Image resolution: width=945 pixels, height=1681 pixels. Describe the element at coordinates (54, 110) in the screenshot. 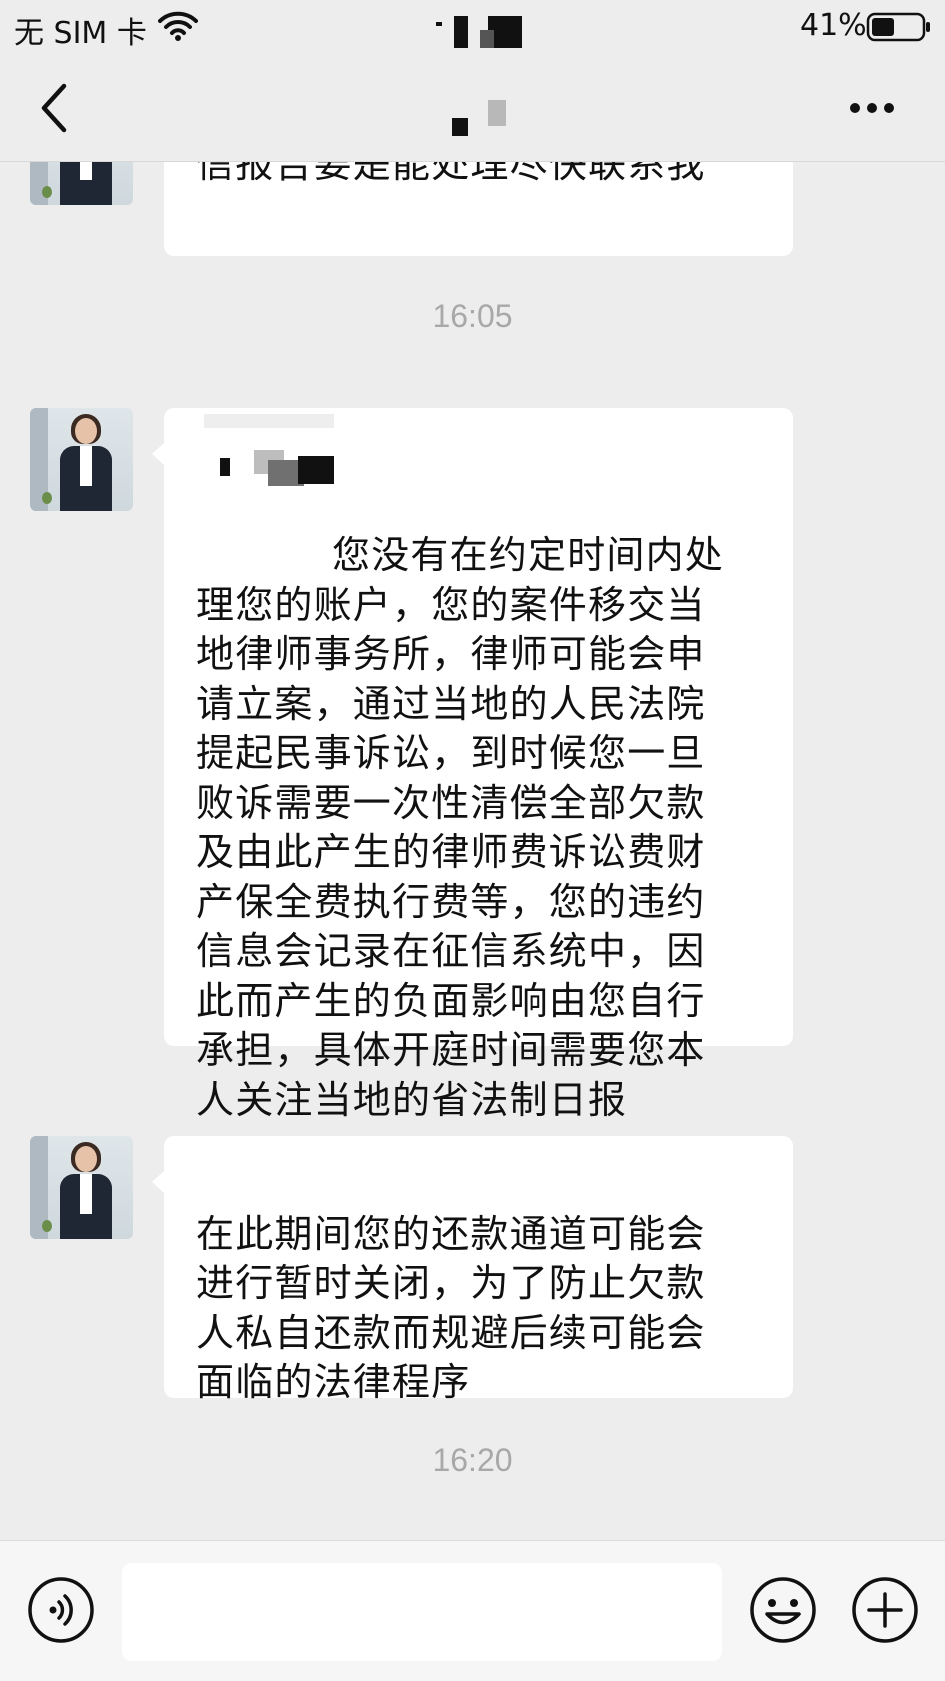

I see `chevron-left-icon` at that location.